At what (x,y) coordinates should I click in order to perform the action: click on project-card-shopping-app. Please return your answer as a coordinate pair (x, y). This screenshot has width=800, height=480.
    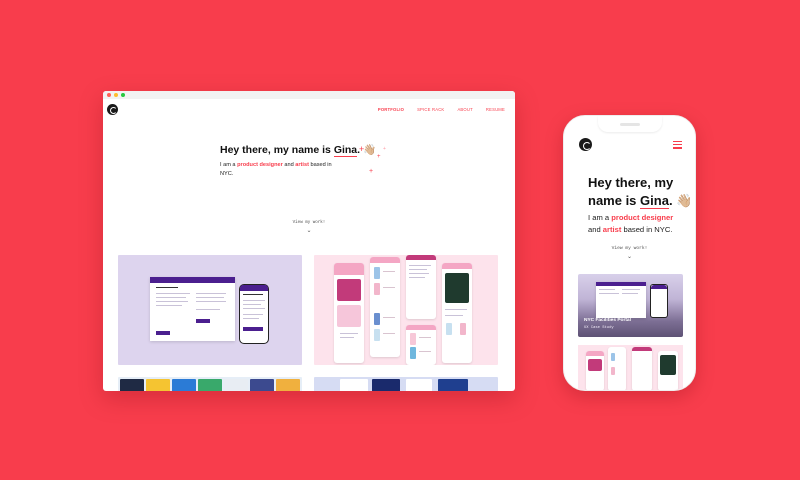
    Looking at the image, I should click on (406, 310).